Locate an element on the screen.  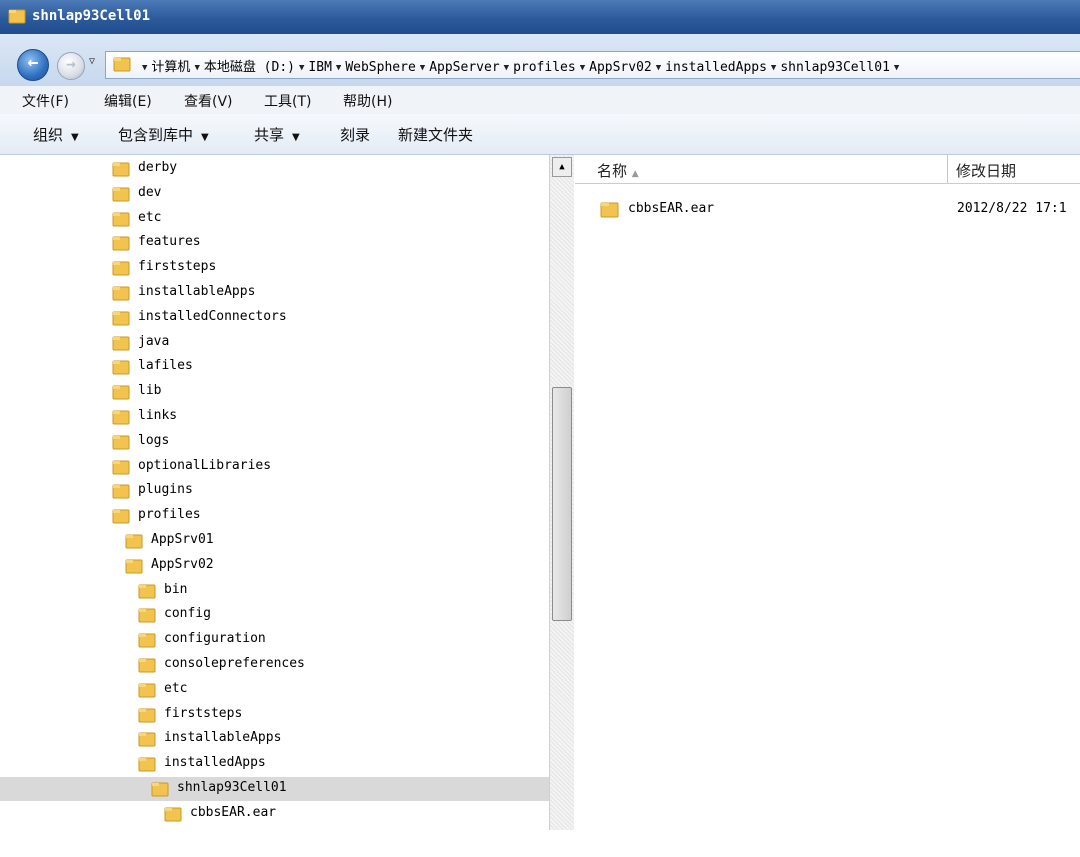
tree-item: logs is located at coordinates (274, 442).